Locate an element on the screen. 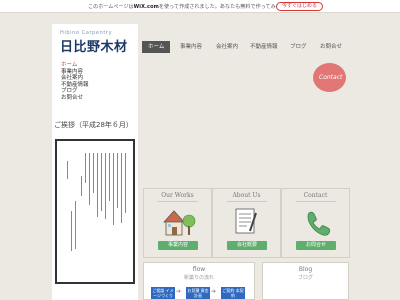 The height and width of the screenshot is (300, 400). contact-bubble-label: Contact is located at coordinates (331, 77).